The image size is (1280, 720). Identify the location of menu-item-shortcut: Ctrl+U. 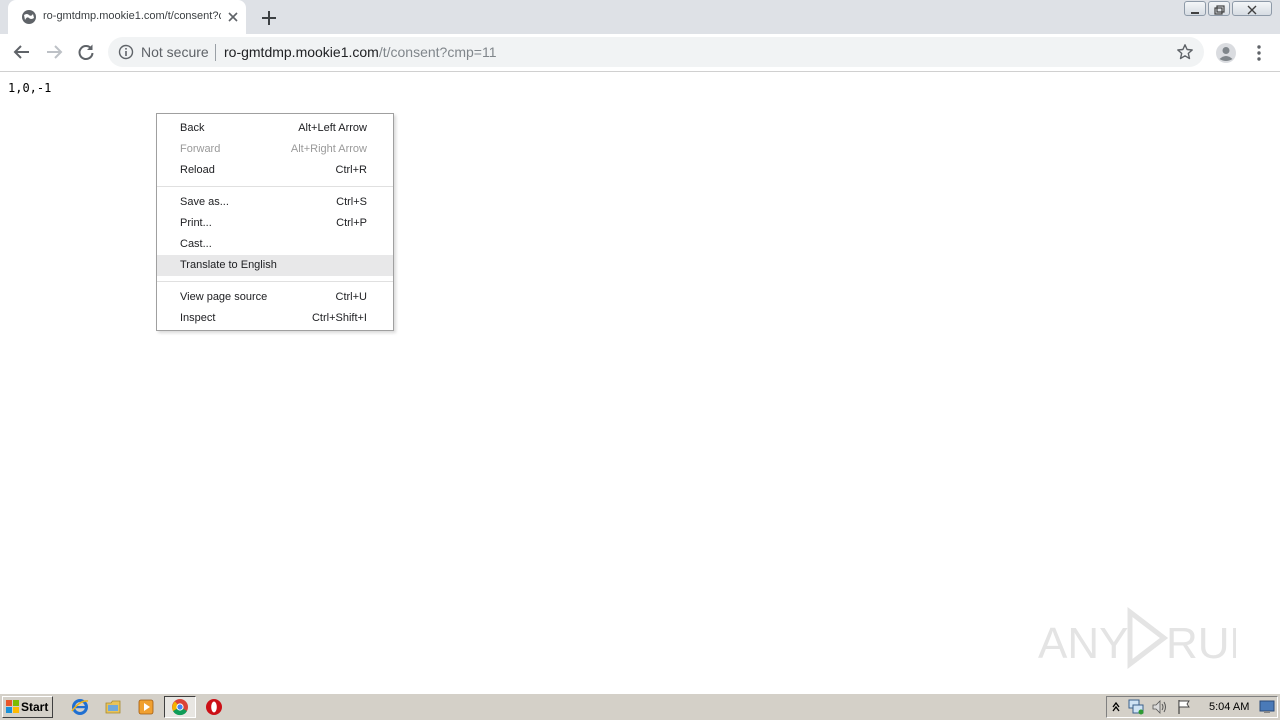
(351, 297).